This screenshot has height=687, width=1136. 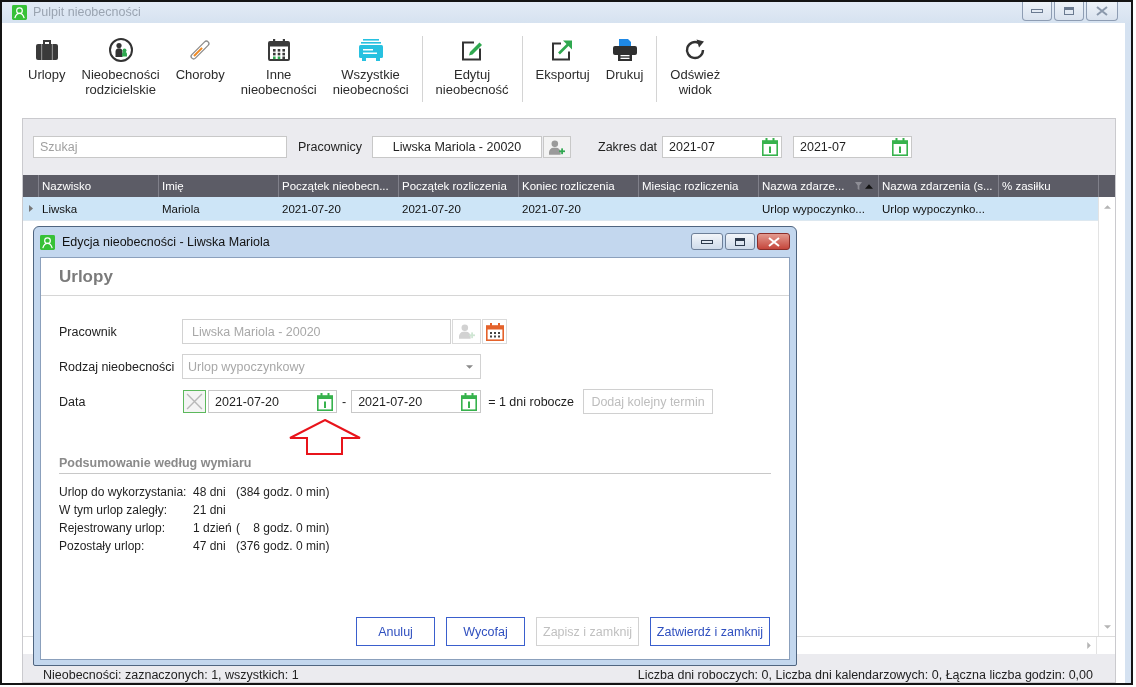 I want to click on search-field: Szukaj, so click(x=160, y=147).